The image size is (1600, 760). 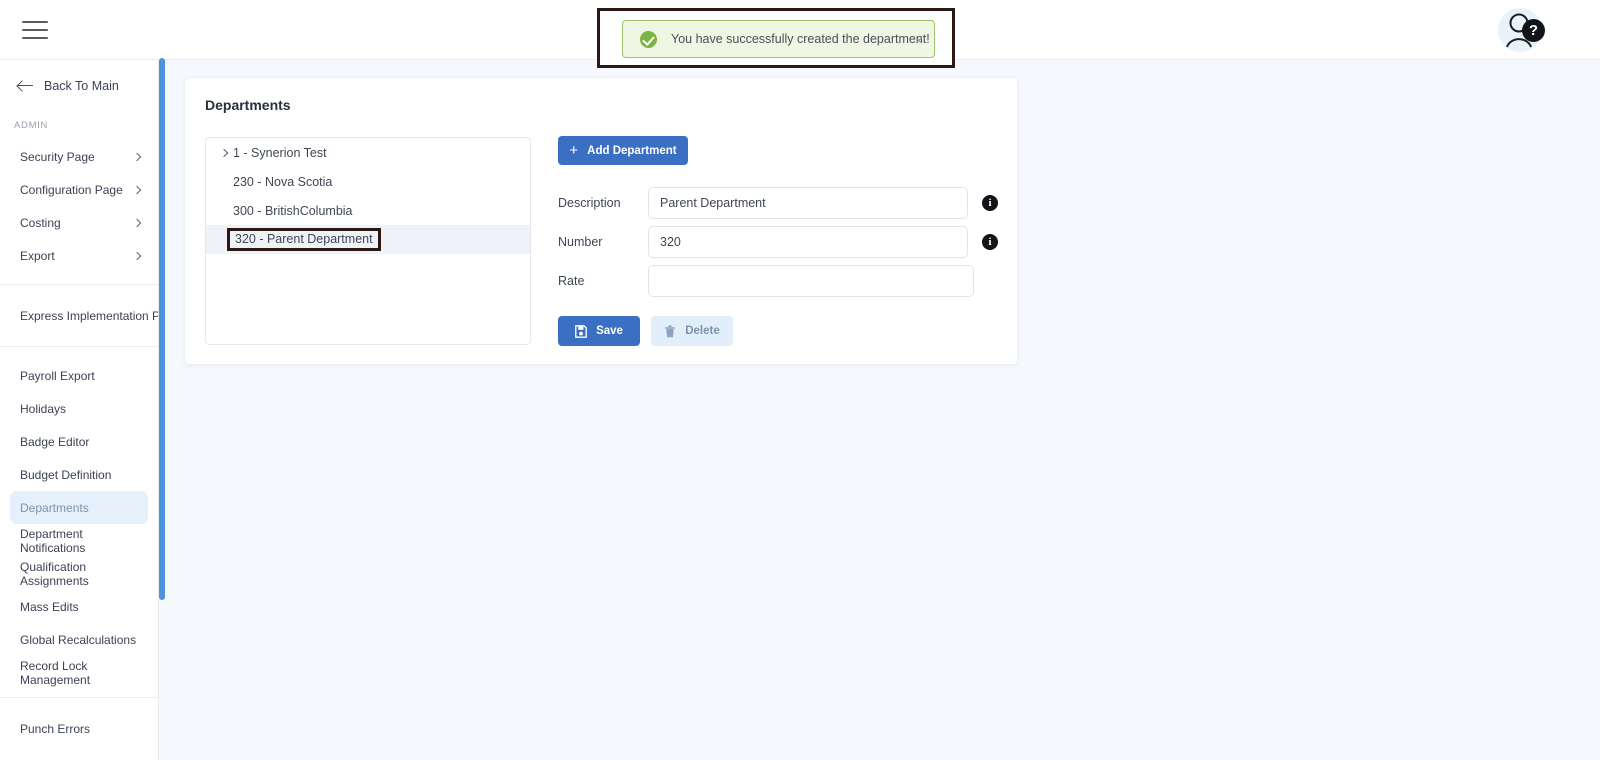 I want to click on sidebar-item-label: Punch Errors, so click(x=55, y=728).